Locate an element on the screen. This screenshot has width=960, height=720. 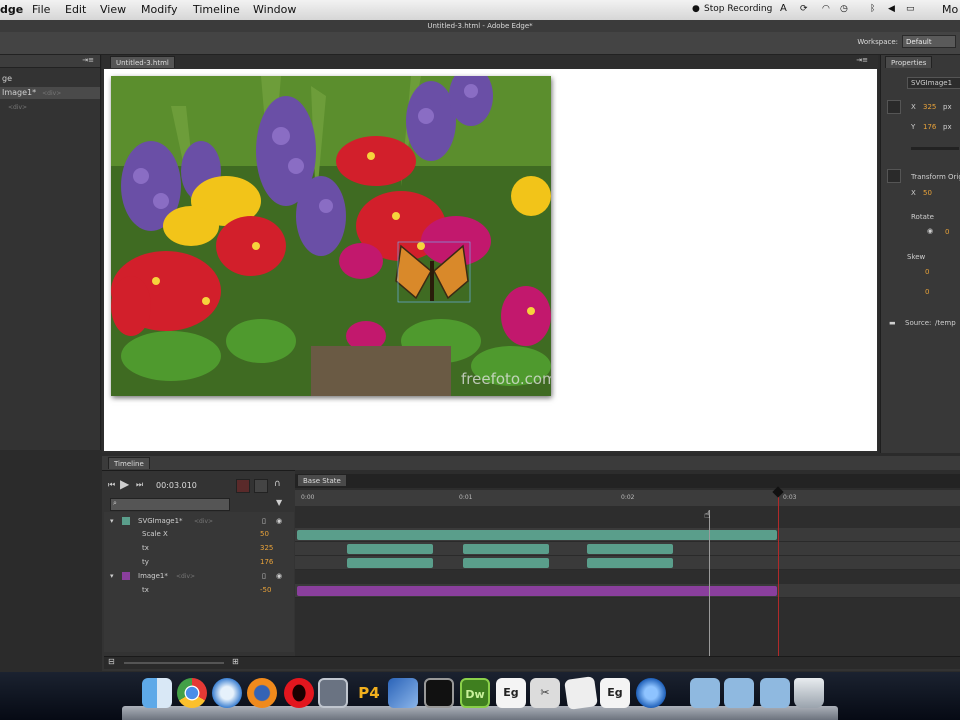
track-tx is located at coordinates (627, 549).